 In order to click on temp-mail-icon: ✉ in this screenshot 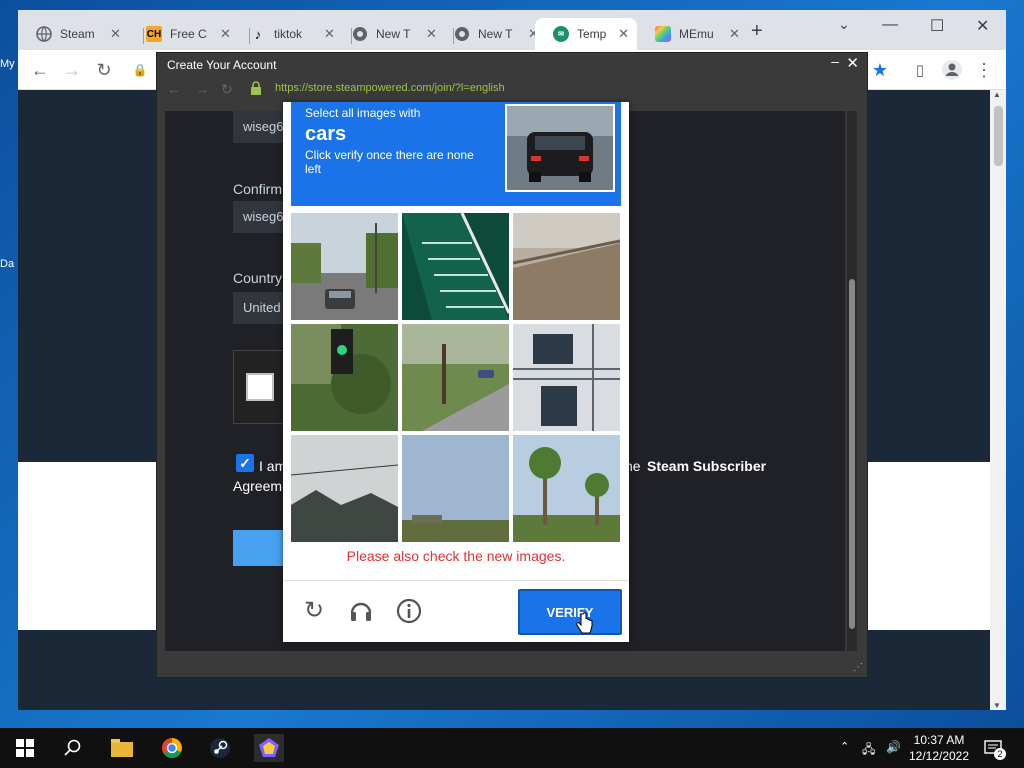, I will do `click(561, 34)`.